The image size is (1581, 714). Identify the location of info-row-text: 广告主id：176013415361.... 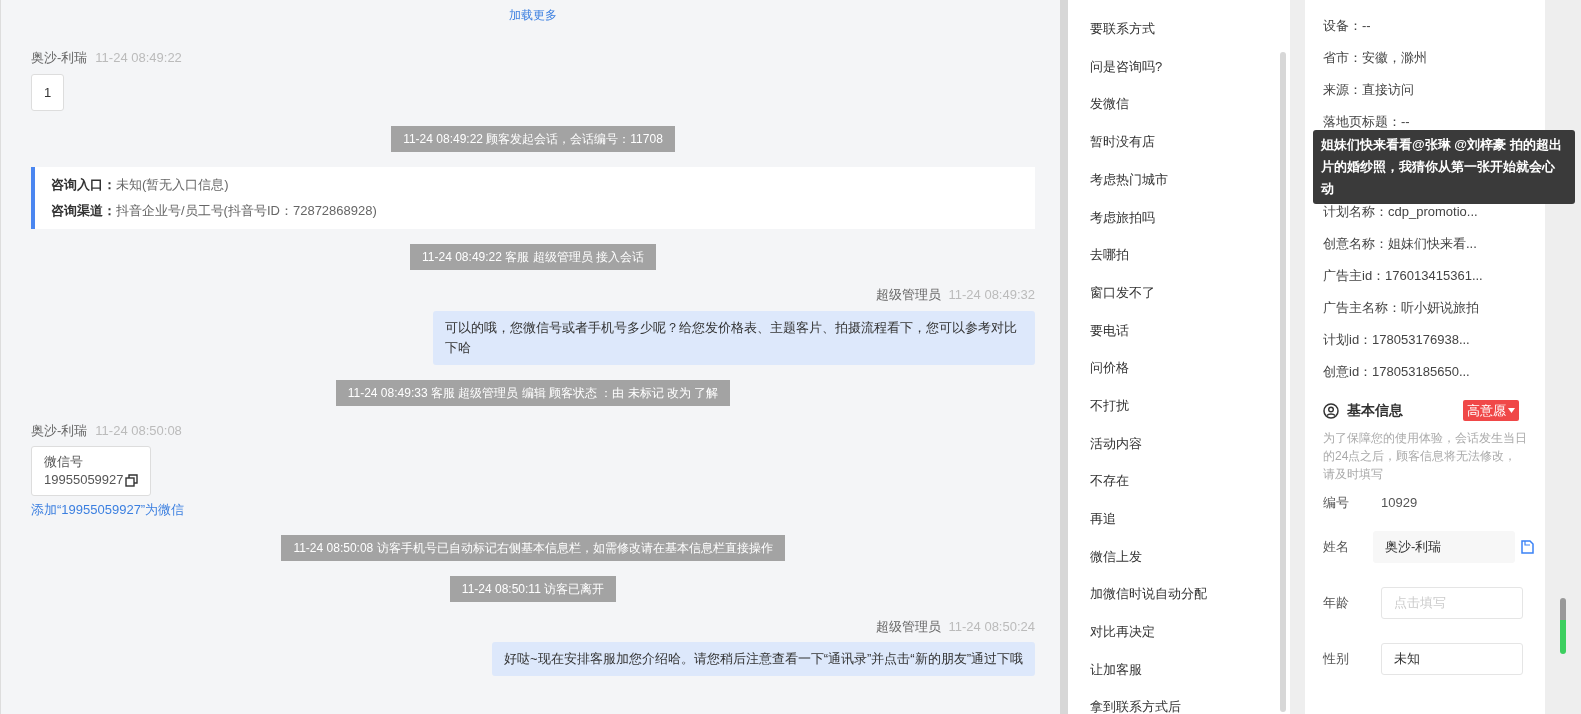
(1403, 276).